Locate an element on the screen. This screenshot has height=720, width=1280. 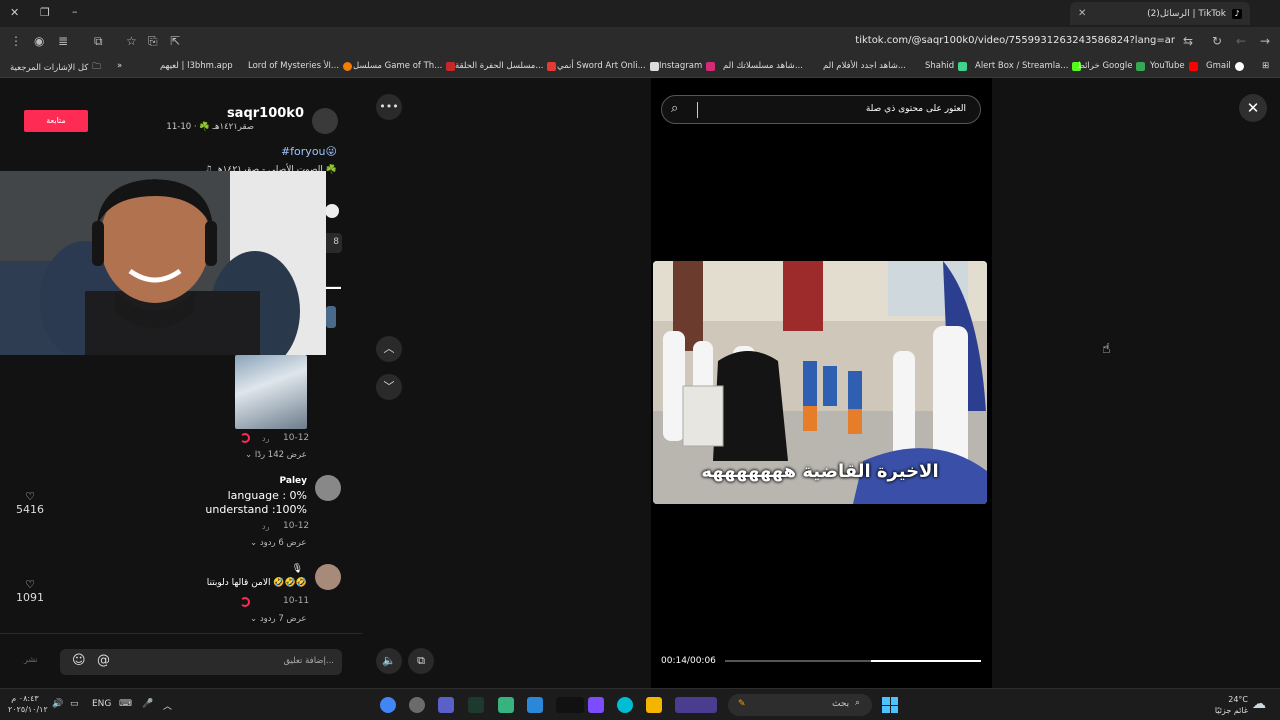
previous-video-icon: ︿ is located at coordinates (389, 349).